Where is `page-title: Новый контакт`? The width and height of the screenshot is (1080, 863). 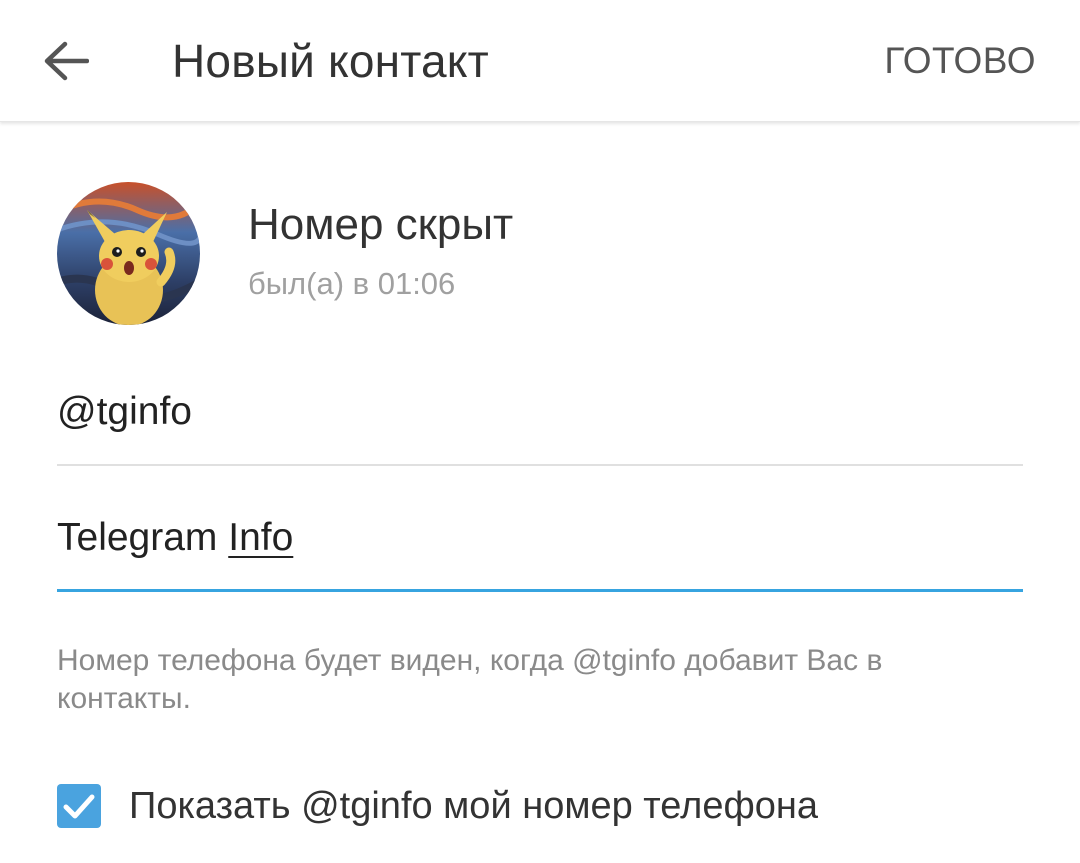
page-title: Новый контакт is located at coordinates (330, 61).